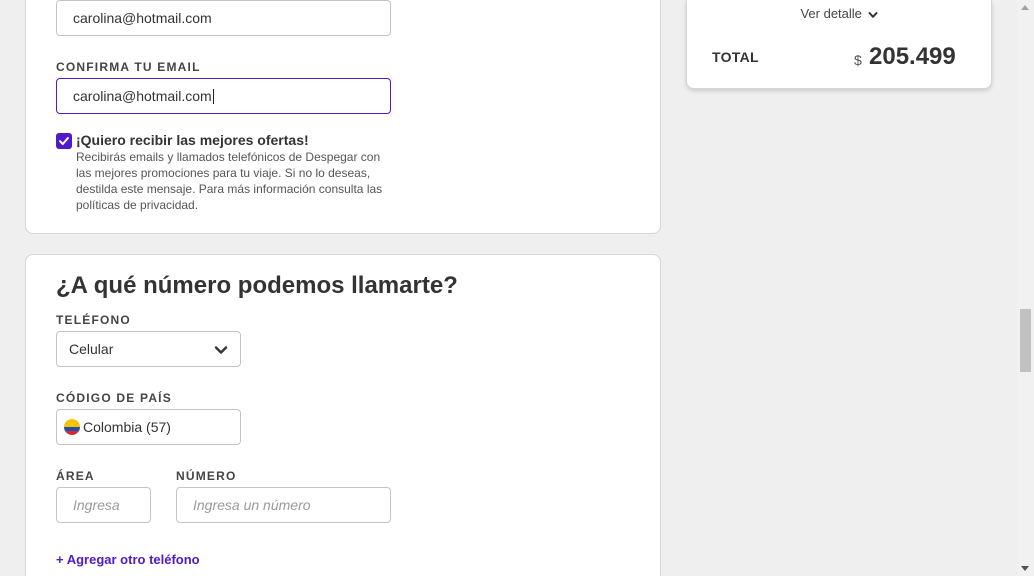 The image size is (1034, 576). Describe the element at coordinates (192, 140) in the screenshot. I see `offers-title: ¡Quiero recibir las mejores ofertas!` at that location.